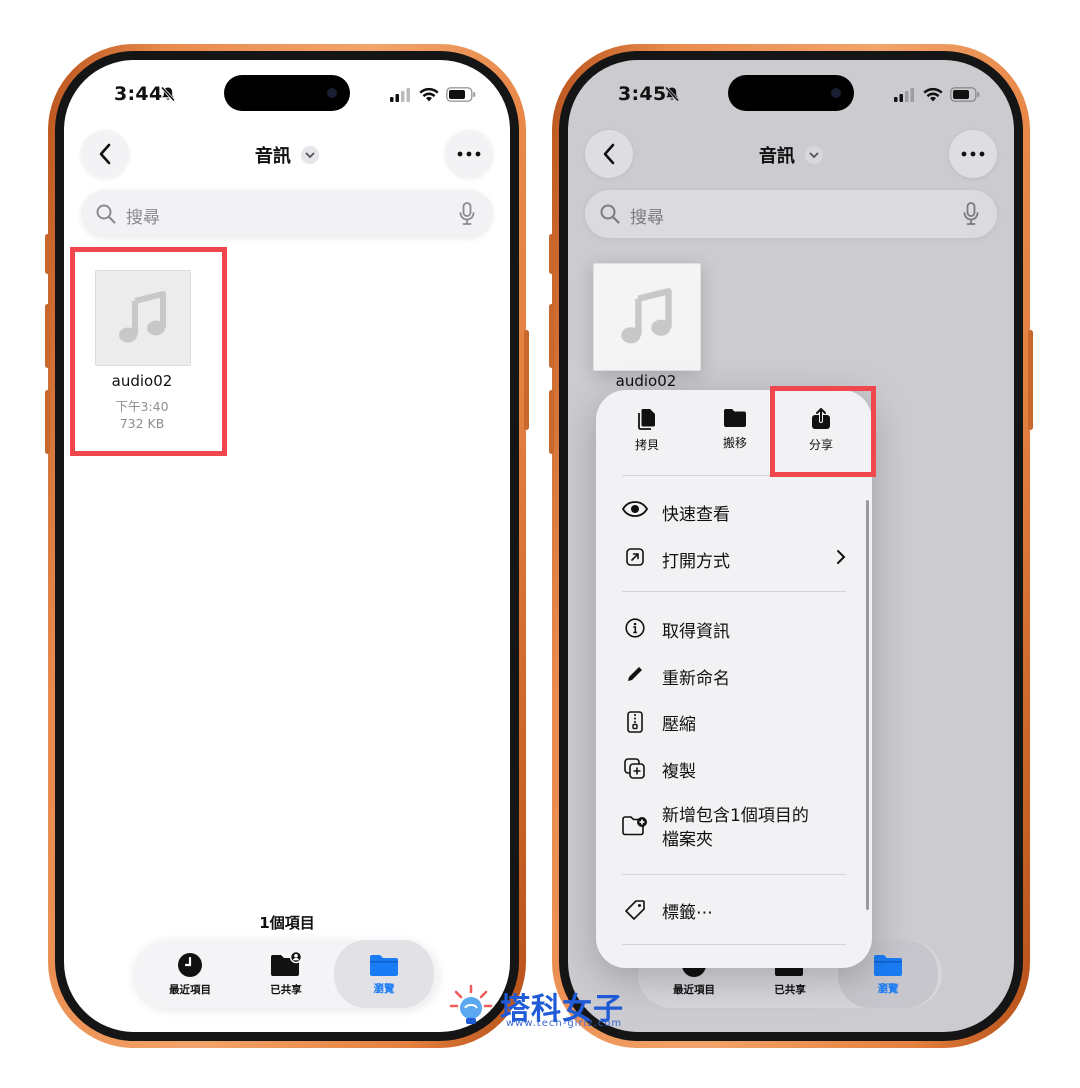  What do you see at coordinates (867, 705) in the screenshot?
I see `scrollbar` at bounding box center [867, 705].